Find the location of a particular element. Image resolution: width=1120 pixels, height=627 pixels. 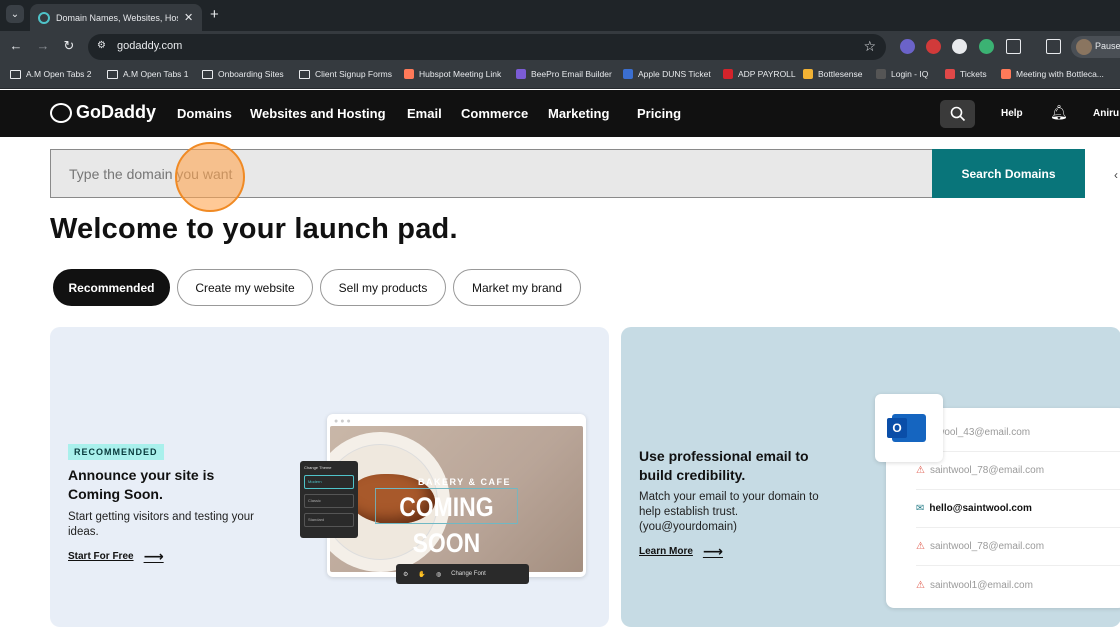

bookmark-item: Login - IQ is located at coordinates (902, 74).